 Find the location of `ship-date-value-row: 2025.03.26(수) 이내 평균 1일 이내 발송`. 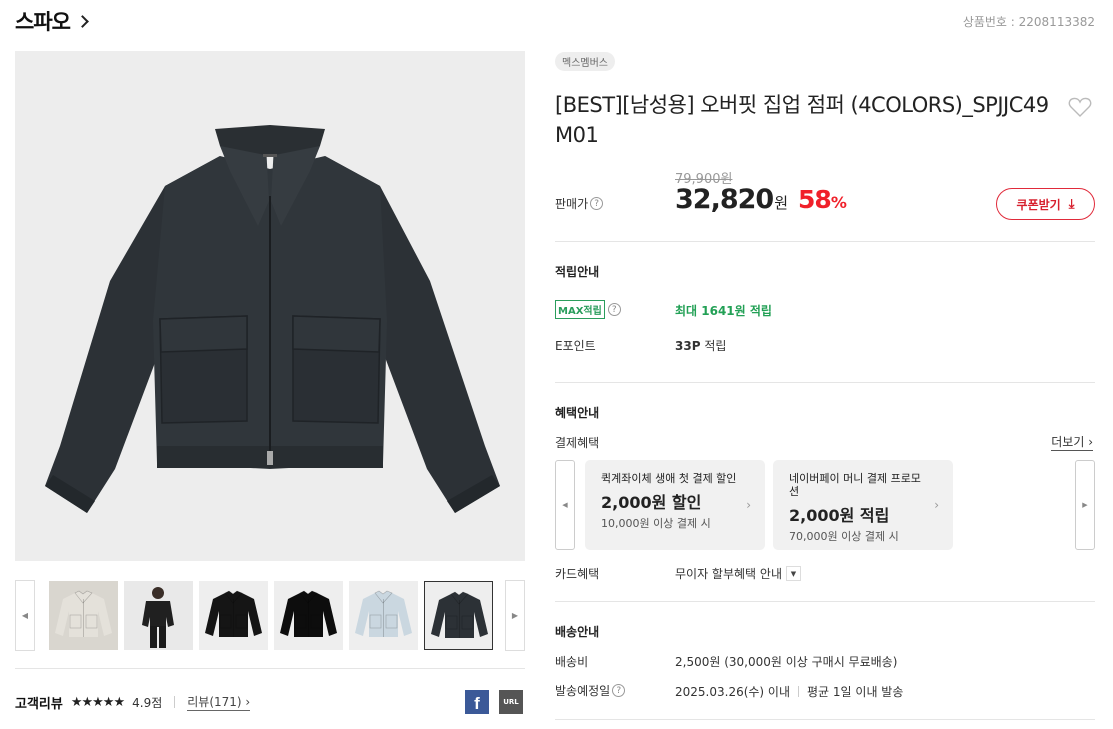

ship-date-value-row: 2025.03.26(수) 이내 평균 1일 이내 발송 is located at coordinates (789, 691).